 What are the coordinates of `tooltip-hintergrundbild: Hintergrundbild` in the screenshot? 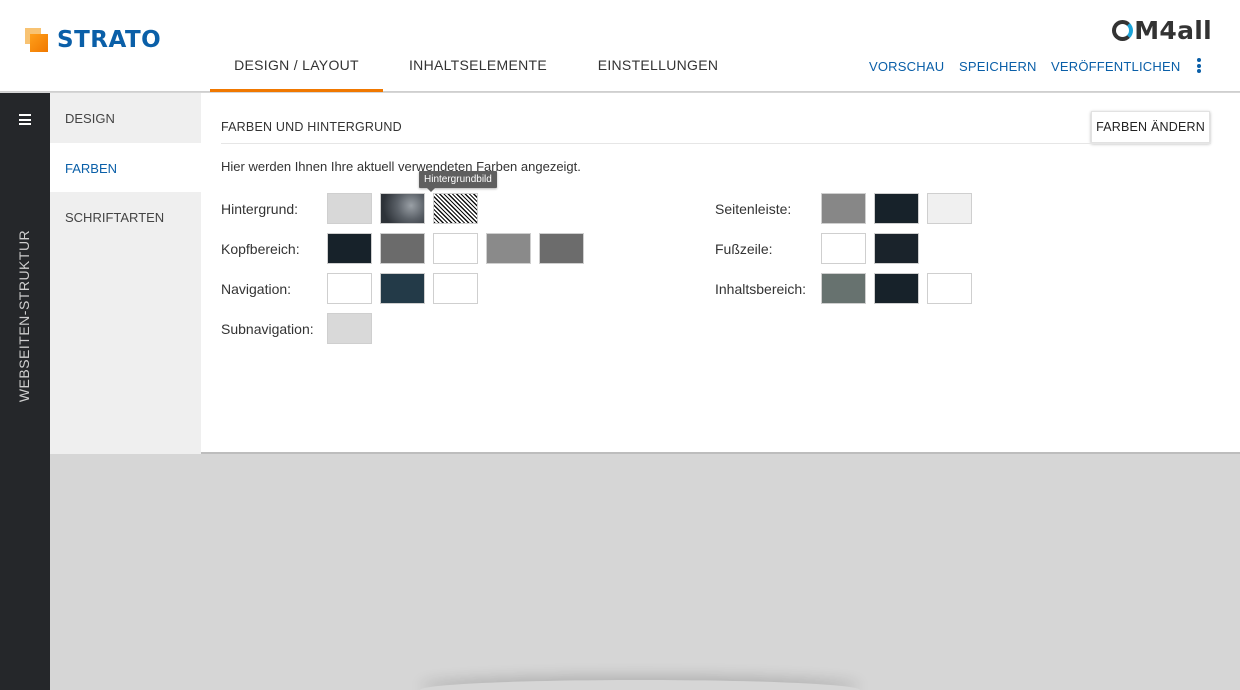 It's located at (458, 181).